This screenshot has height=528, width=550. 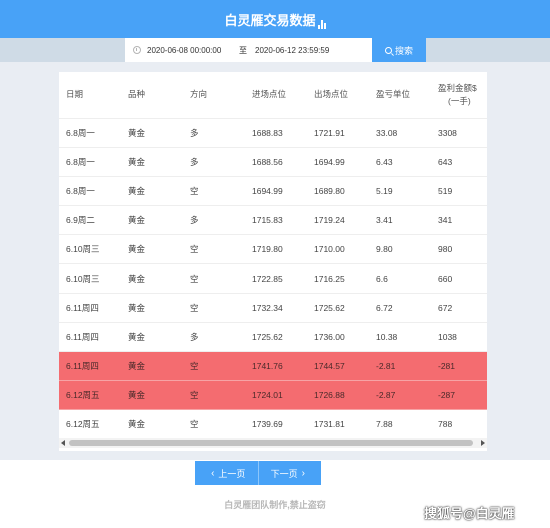 What do you see at coordinates (276, 249) in the screenshot?
I see `table-cell: 1719.80` at bounding box center [276, 249].